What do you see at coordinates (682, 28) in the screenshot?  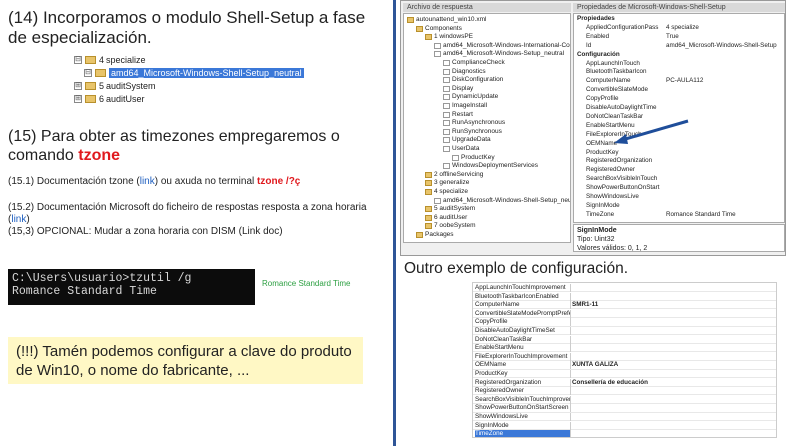 I see `property-value: 4 specialize` at bounding box center [682, 28].